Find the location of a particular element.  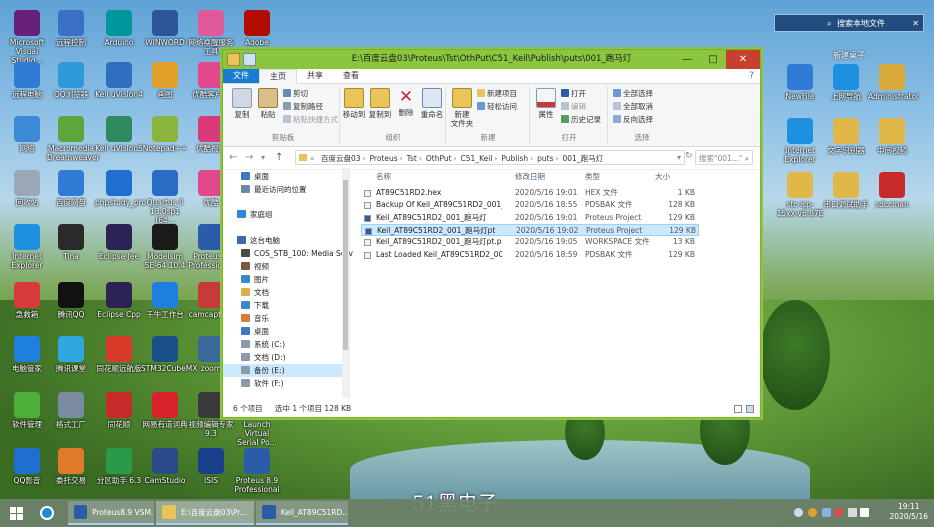

breadcrumb-segment: Tst is located at coordinates (412, 158).